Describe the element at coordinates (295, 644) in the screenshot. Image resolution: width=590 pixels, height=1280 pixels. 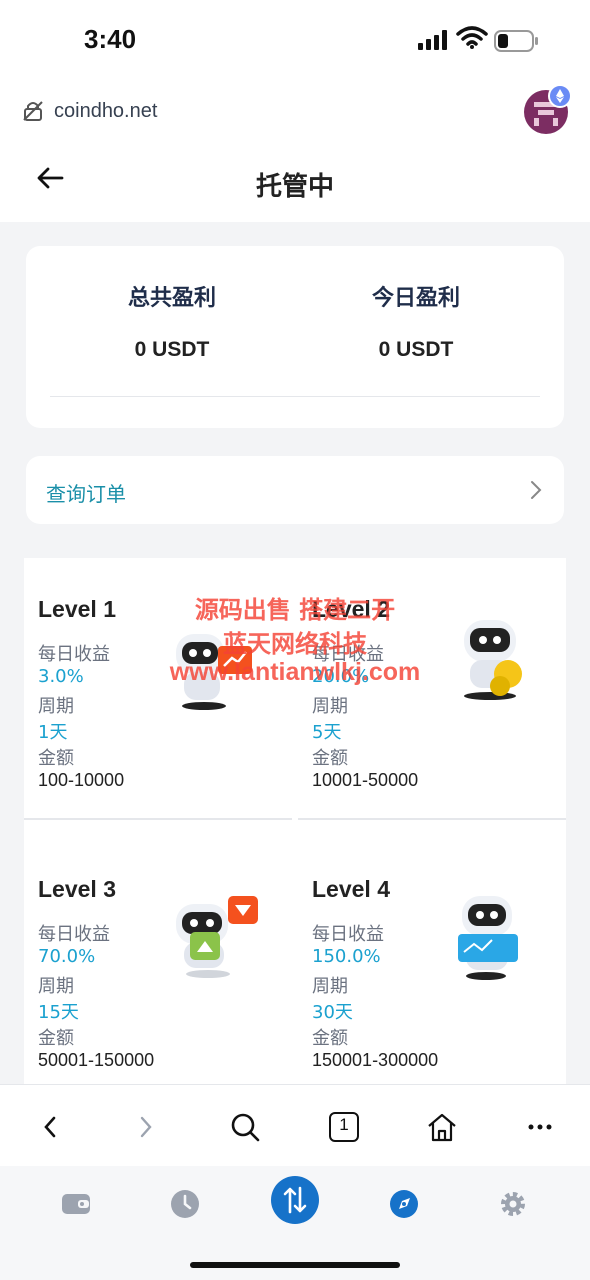
I see `watermark-line-2: 蓝天网络科技` at that location.